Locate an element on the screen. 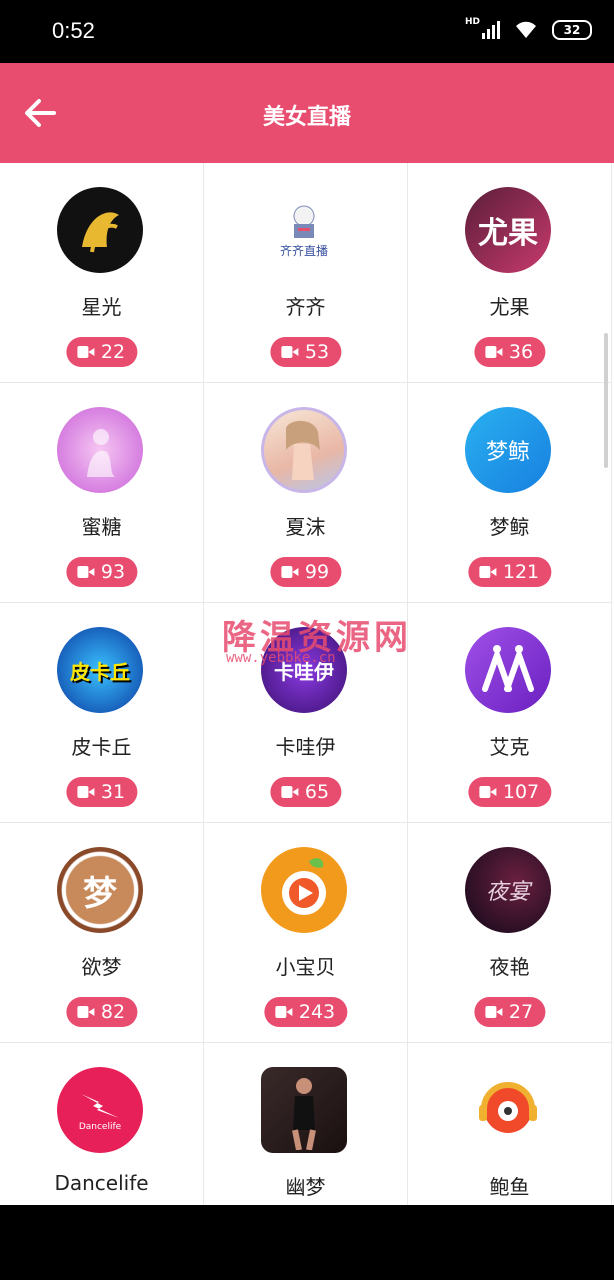 The height and width of the screenshot is (1280, 614). youguo-logo-icon: 尤果 is located at coordinates (508, 230).